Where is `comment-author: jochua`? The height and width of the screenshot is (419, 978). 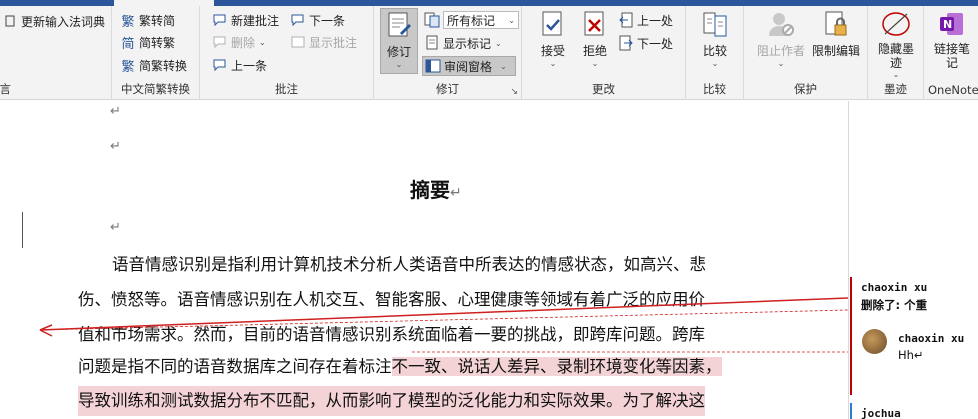
comment-author: jochua is located at coordinates (881, 413).